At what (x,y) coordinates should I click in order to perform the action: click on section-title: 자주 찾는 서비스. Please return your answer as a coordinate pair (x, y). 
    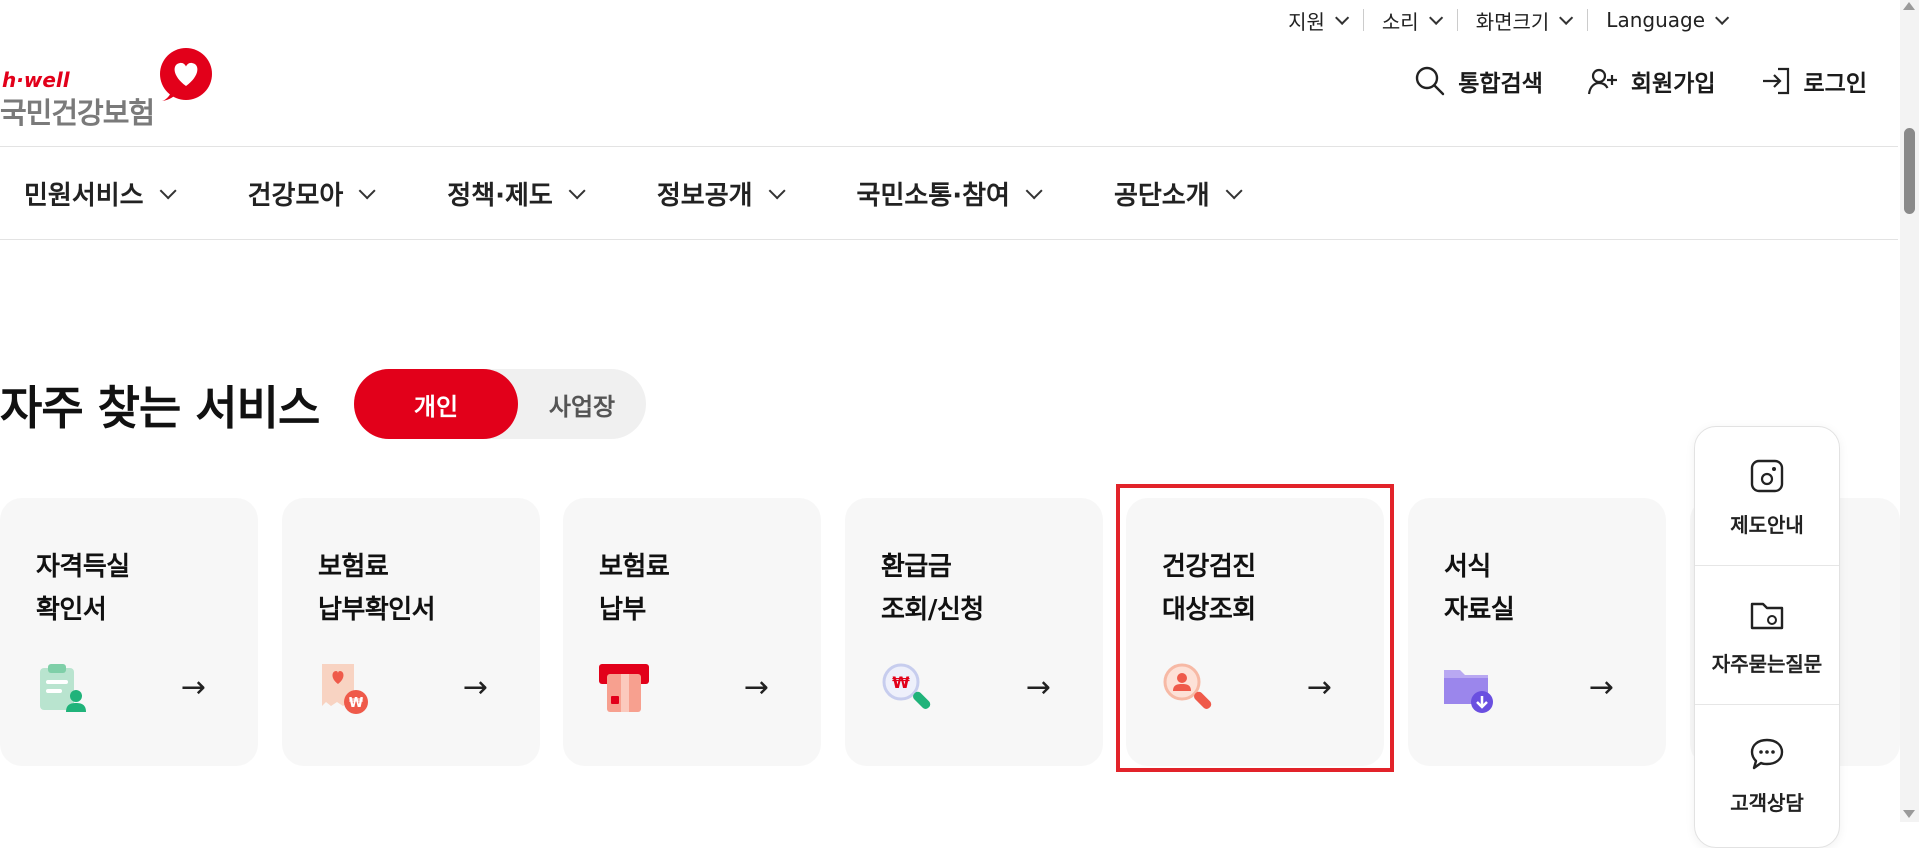
    Looking at the image, I should click on (160, 408).